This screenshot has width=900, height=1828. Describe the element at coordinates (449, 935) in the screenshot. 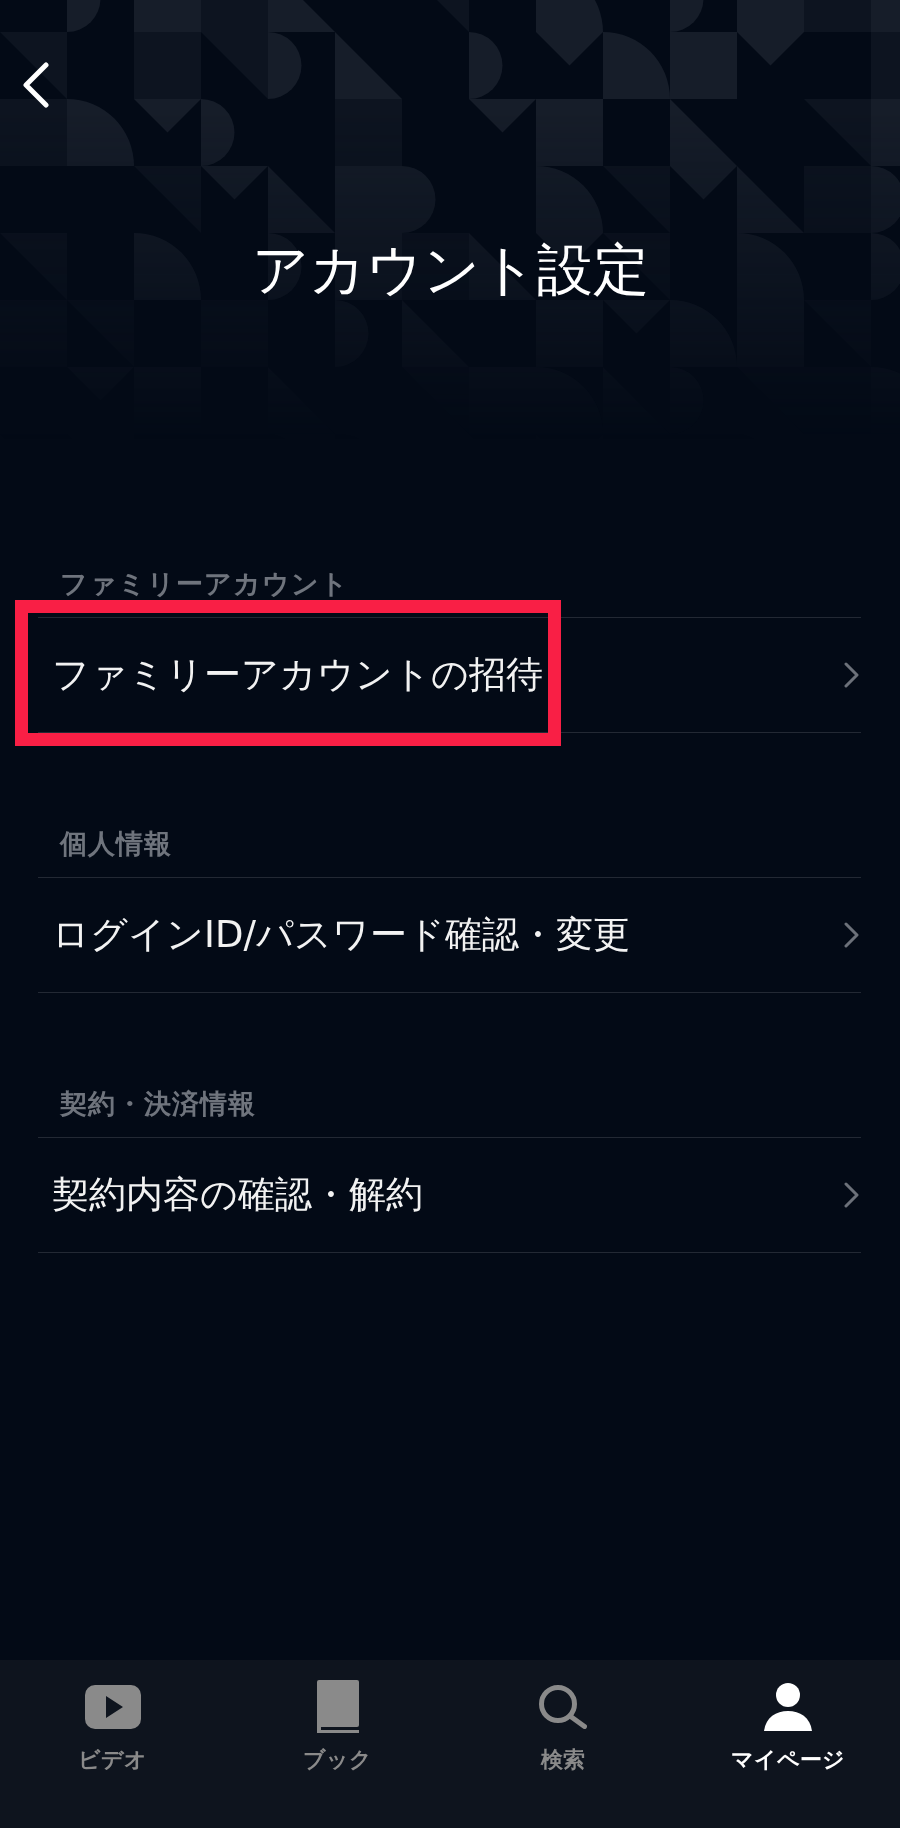

I see `settings-row: ログインID/パスワード確認・変更` at that location.